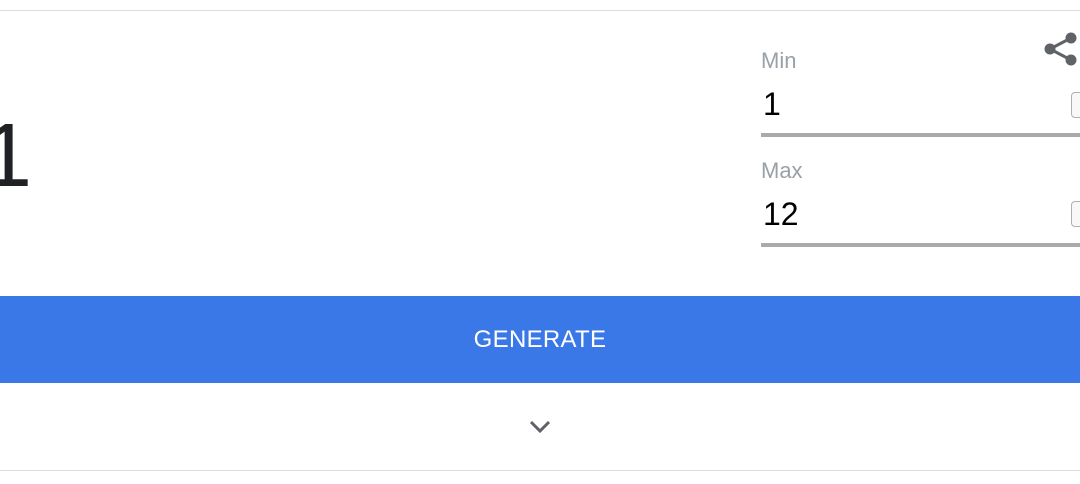 This screenshot has height=484, width=1080. What do you see at coordinates (540, 470) in the screenshot?
I see `bottom-divider` at bounding box center [540, 470].